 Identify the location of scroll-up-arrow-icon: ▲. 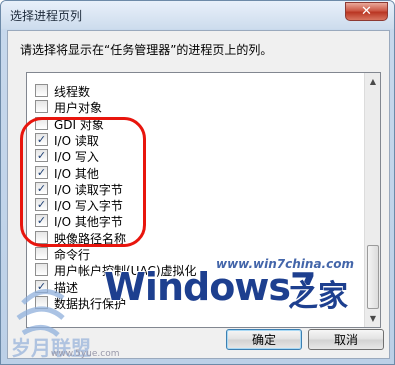
(372, 81).